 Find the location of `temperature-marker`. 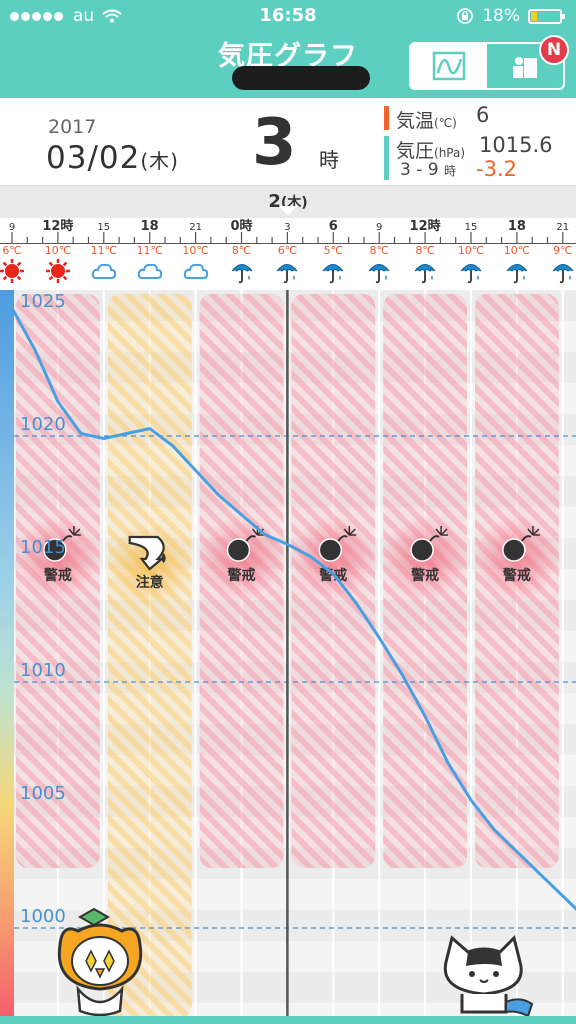

temperature-marker is located at coordinates (386, 118).